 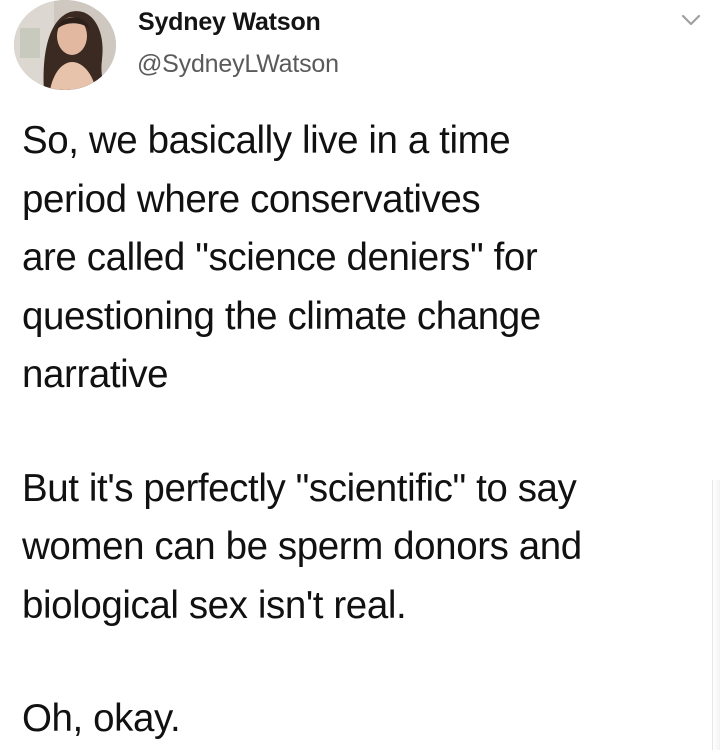 What do you see at coordinates (281, 316) in the screenshot?
I see `tweet-line: questioning the climate change` at bounding box center [281, 316].